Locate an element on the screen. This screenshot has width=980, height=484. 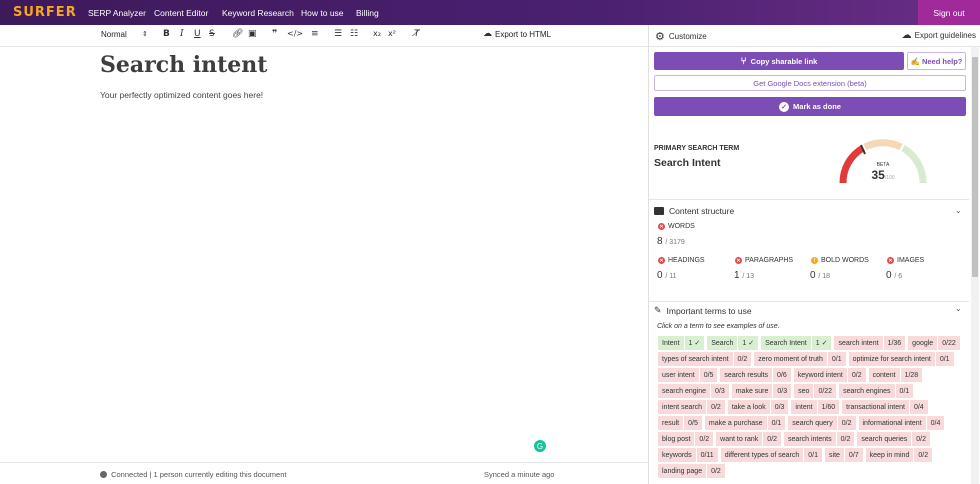
term-chip: search query 0/2 is located at coordinates (822, 423).